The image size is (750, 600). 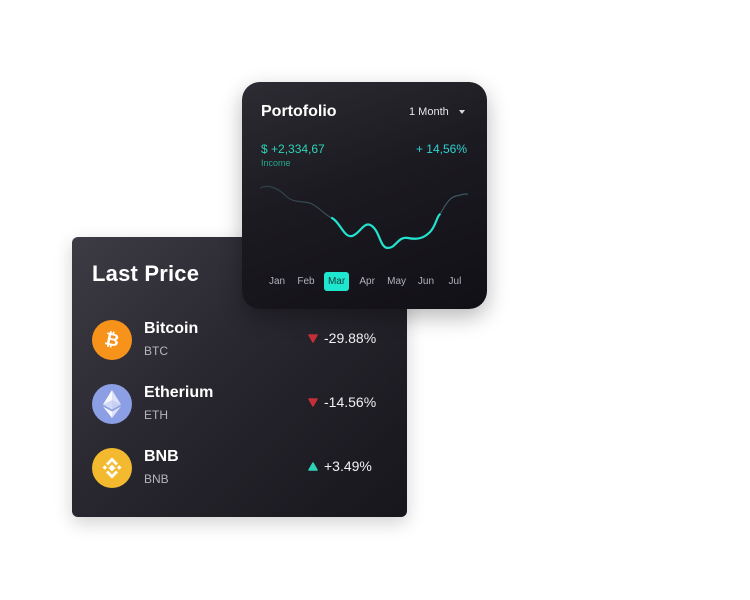 What do you see at coordinates (296, 202) in the screenshot?
I see `chart-line-faded-left` at bounding box center [296, 202].